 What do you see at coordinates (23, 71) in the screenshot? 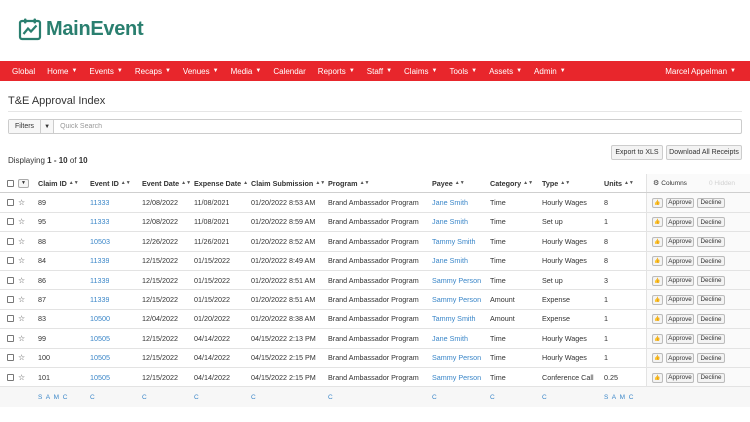
I see `nav-item-global: Global` at bounding box center [23, 71].